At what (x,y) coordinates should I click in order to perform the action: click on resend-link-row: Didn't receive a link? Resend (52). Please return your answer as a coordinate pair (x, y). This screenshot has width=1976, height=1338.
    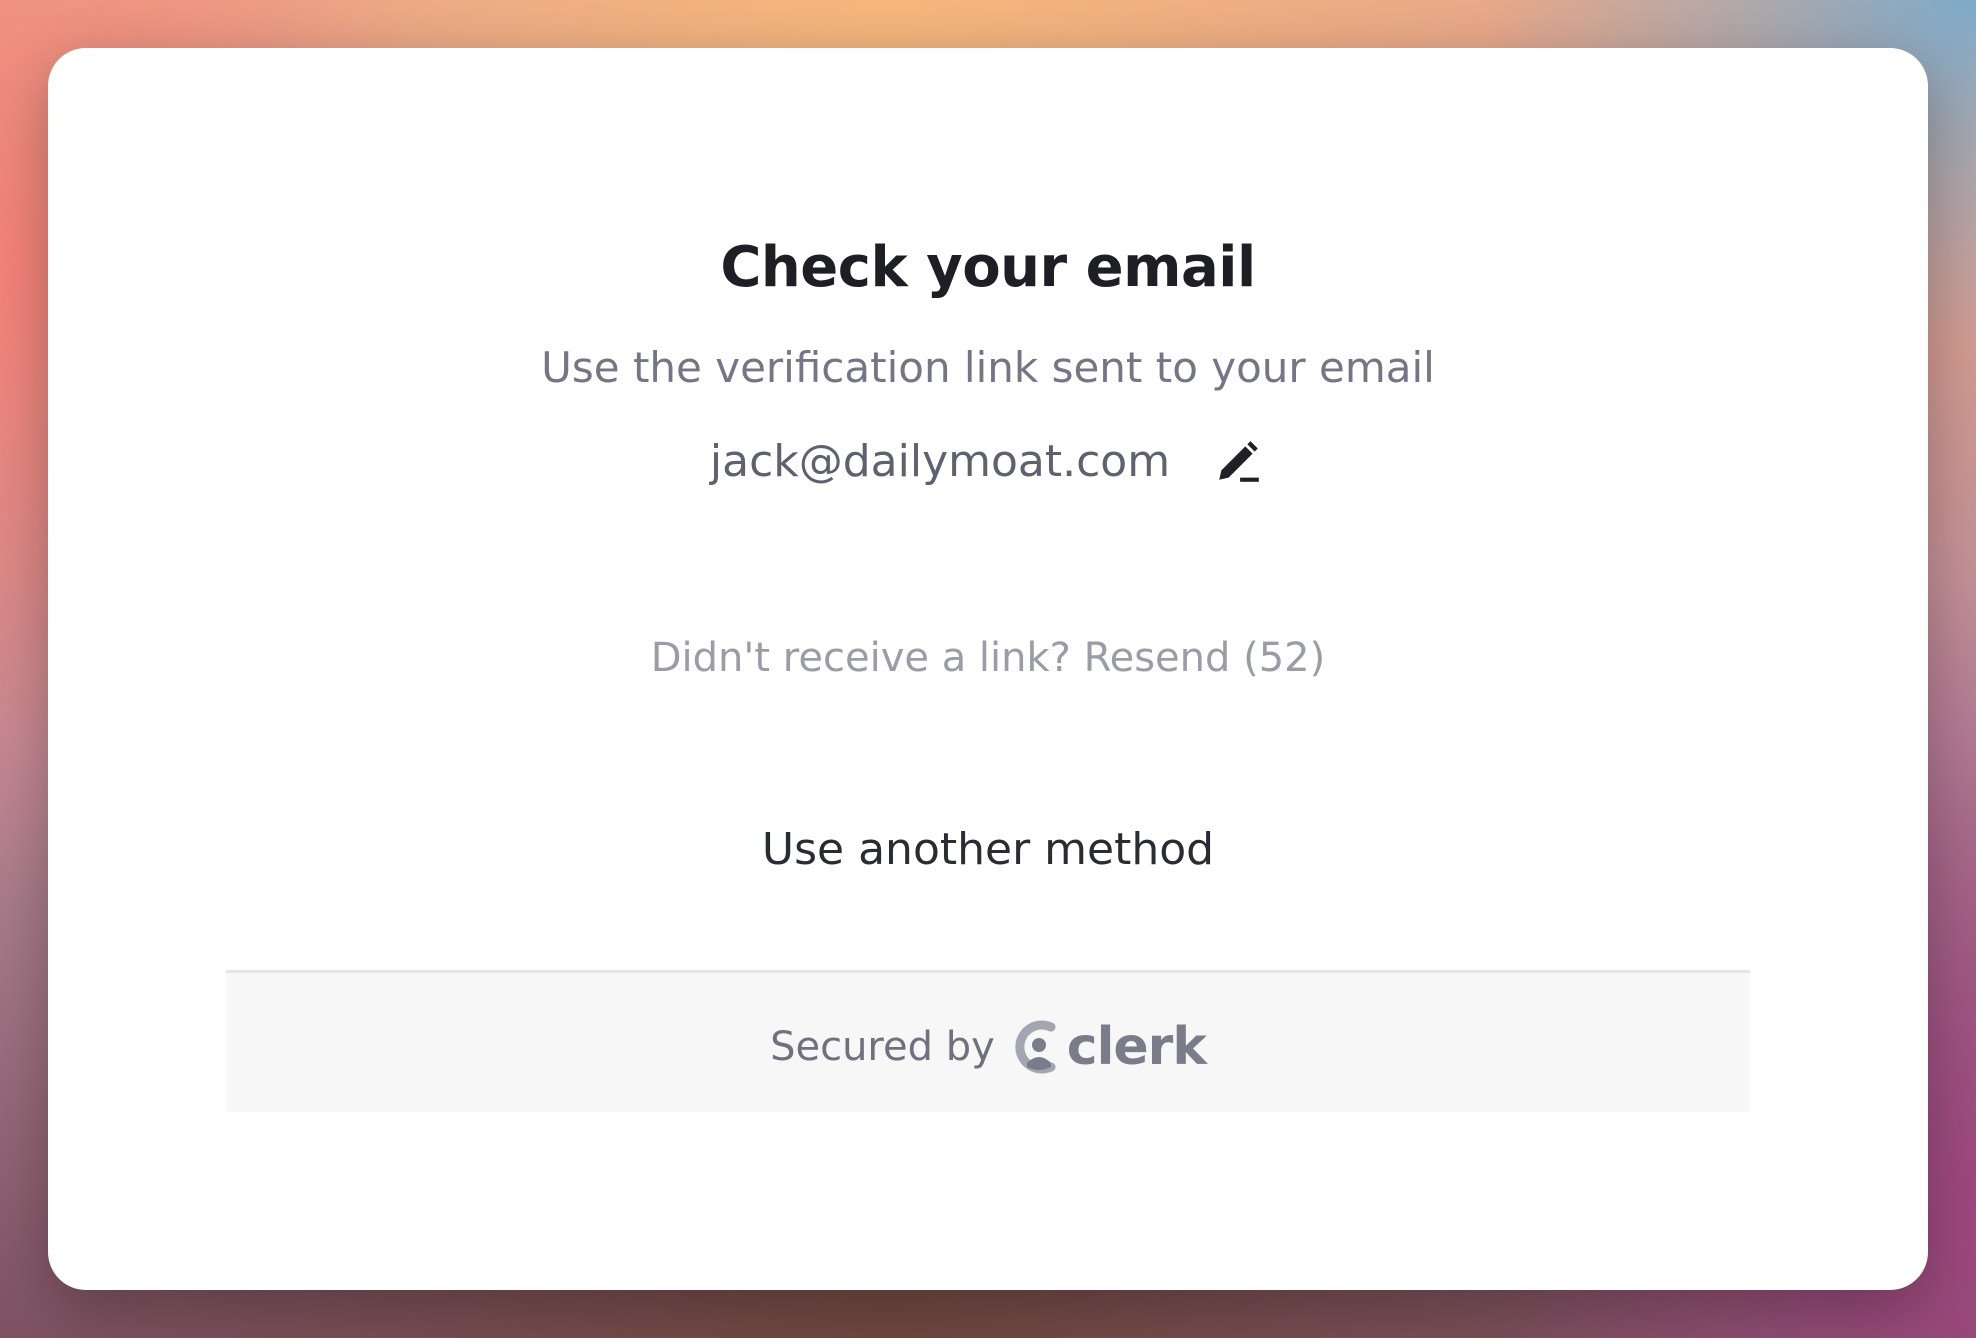
    Looking at the image, I should click on (988, 658).